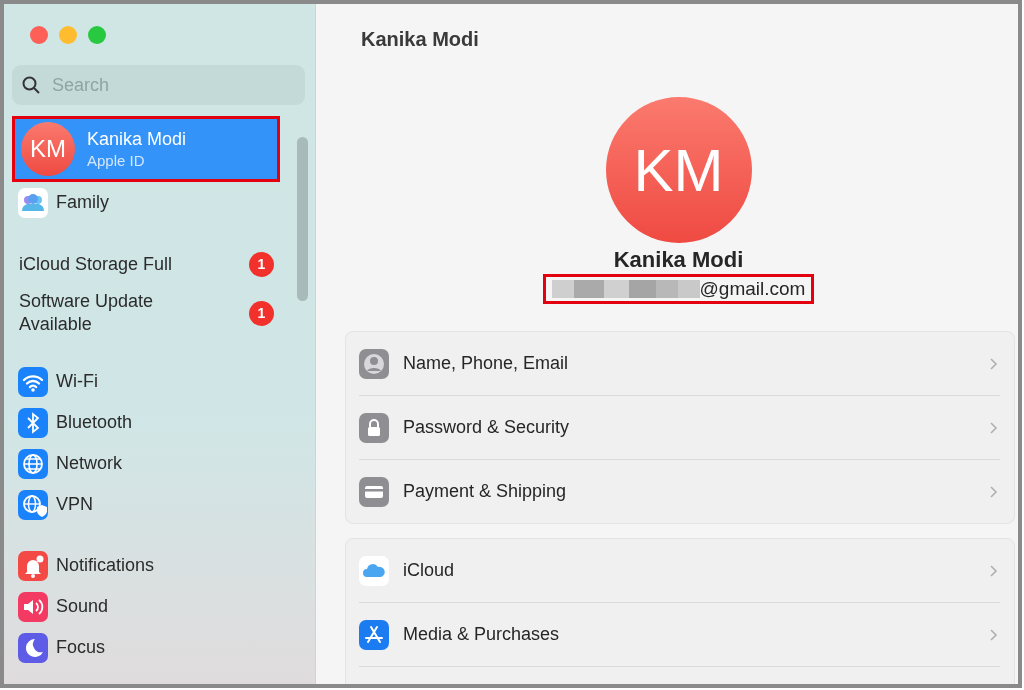 The width and height of the screenshot is (1024, 690). What do you see at coordinates (33, 381) in the screenshot?
I see `wifi-icon` at bounding box center [33, 381].